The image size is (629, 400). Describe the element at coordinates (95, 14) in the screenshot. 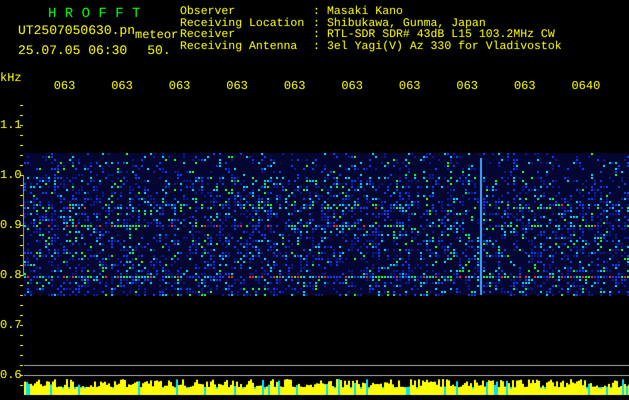

I see `app-title: H R O F F T` at that location.